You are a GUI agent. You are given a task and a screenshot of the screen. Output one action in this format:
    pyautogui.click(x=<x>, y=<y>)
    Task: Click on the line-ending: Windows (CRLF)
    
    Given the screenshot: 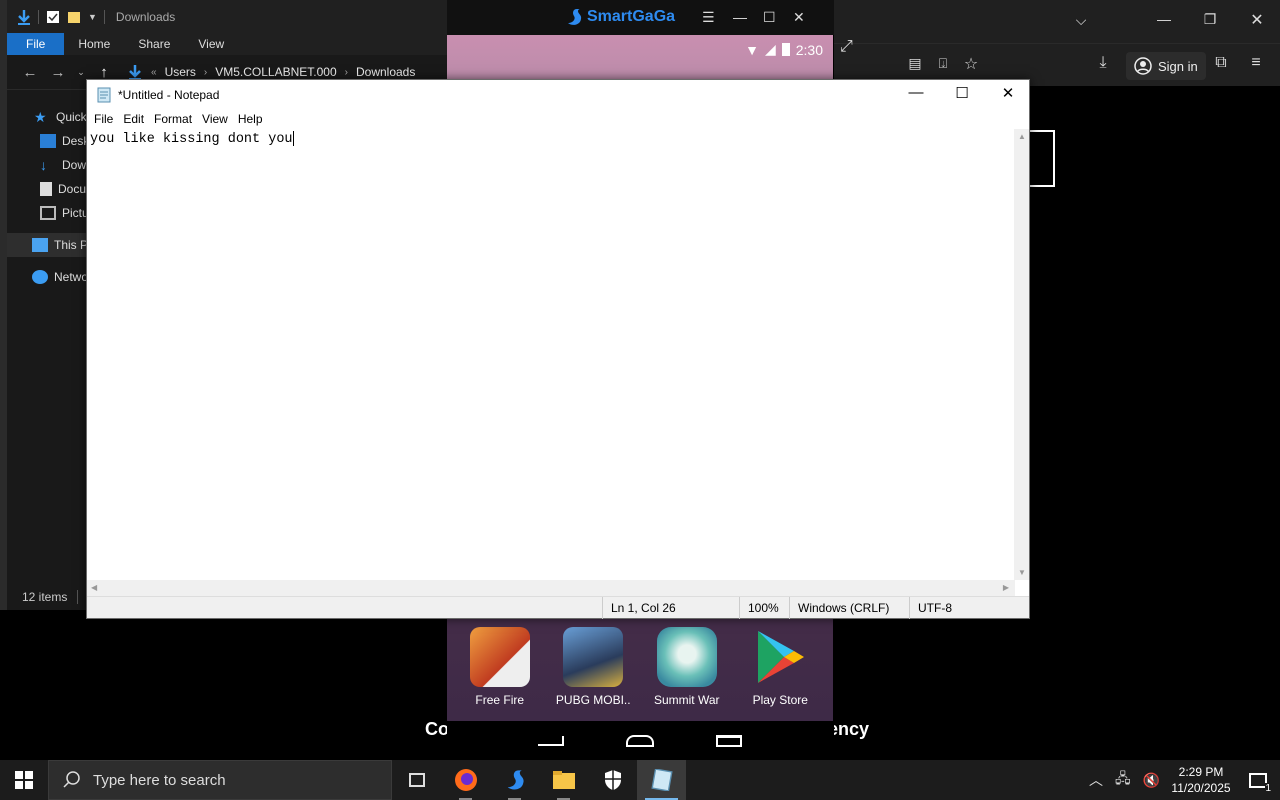 What is the action you would take?
    pyautogui.click(x=839, y=608)
    